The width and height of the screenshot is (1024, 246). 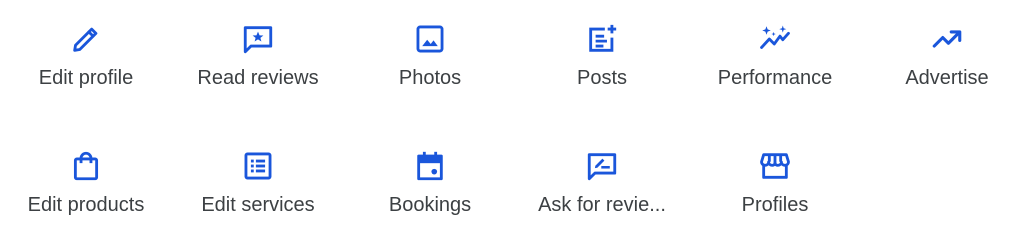 What do you see at coordinates (258, 78) in the screenshot?
I see `read-reviews-label: Read reviews` at bounding box center [258, 78].